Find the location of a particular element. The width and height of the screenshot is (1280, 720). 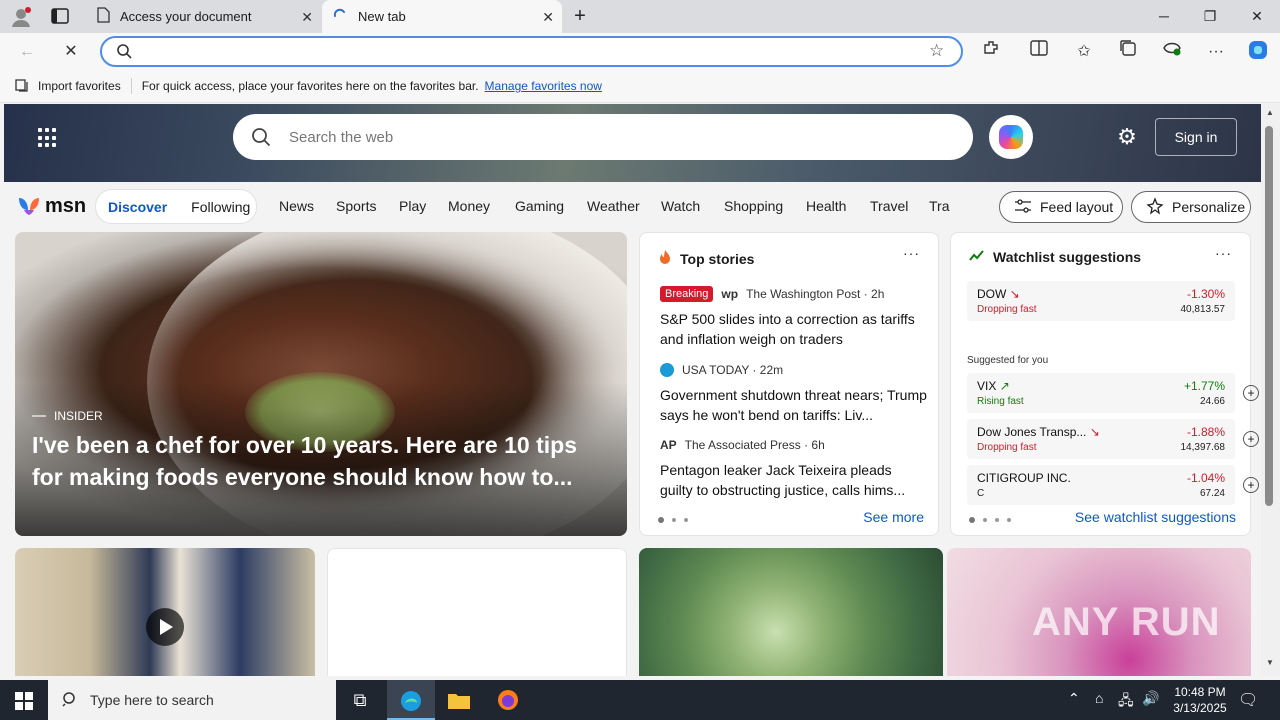

ticker-change: -1.04% is located at coordinates (1205, 478).